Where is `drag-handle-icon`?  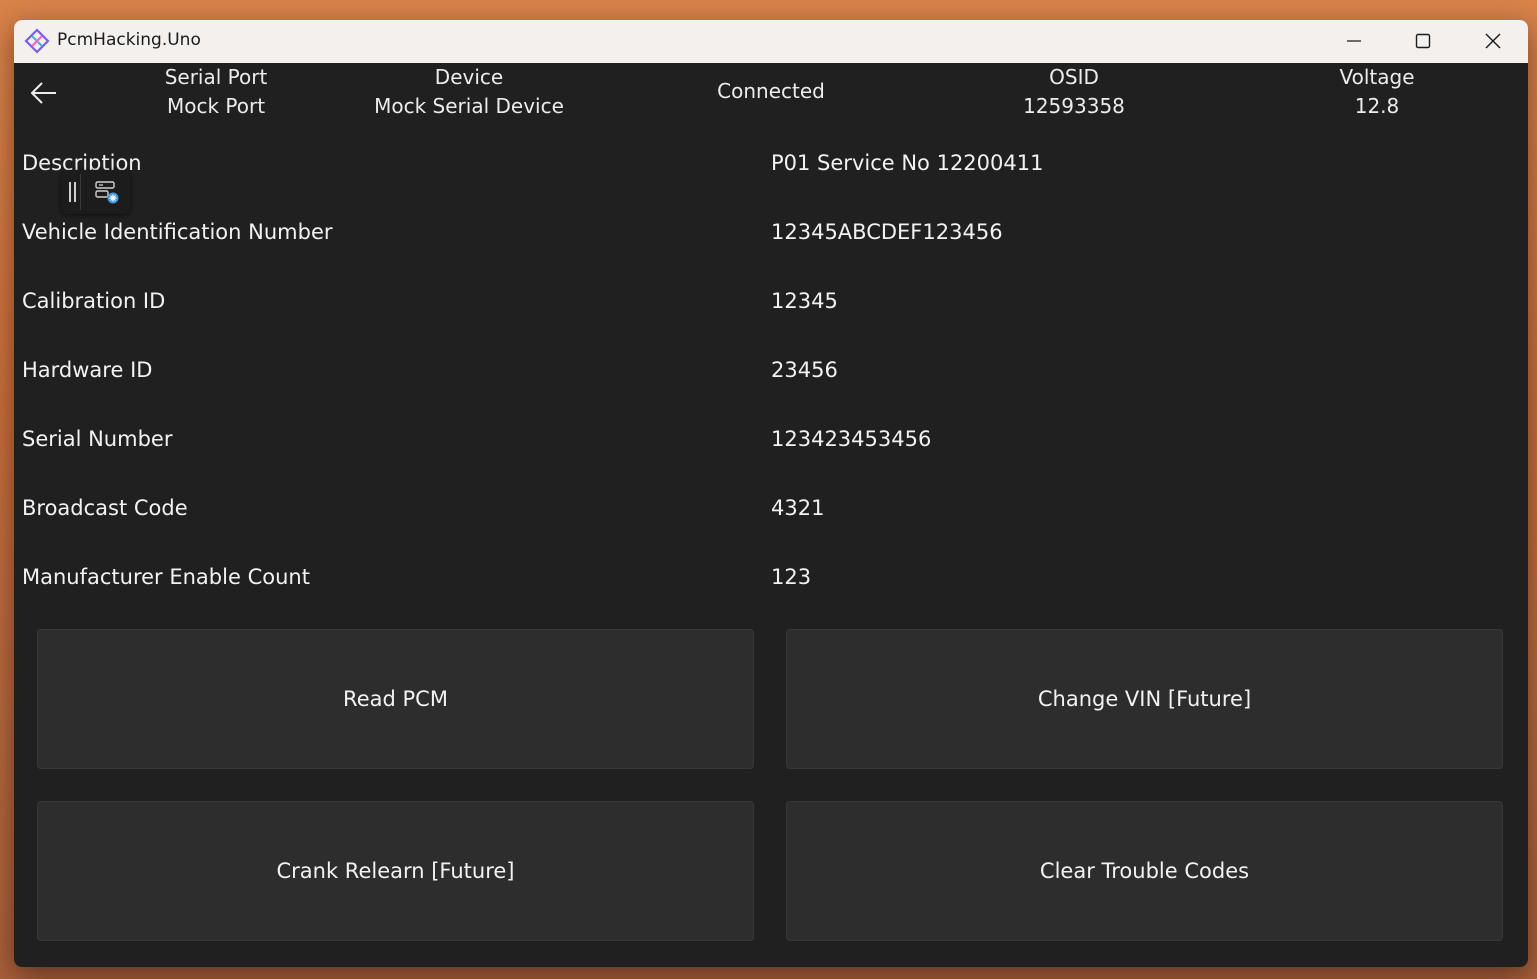 drag-handle-icon is located at coordinates (73, 192).